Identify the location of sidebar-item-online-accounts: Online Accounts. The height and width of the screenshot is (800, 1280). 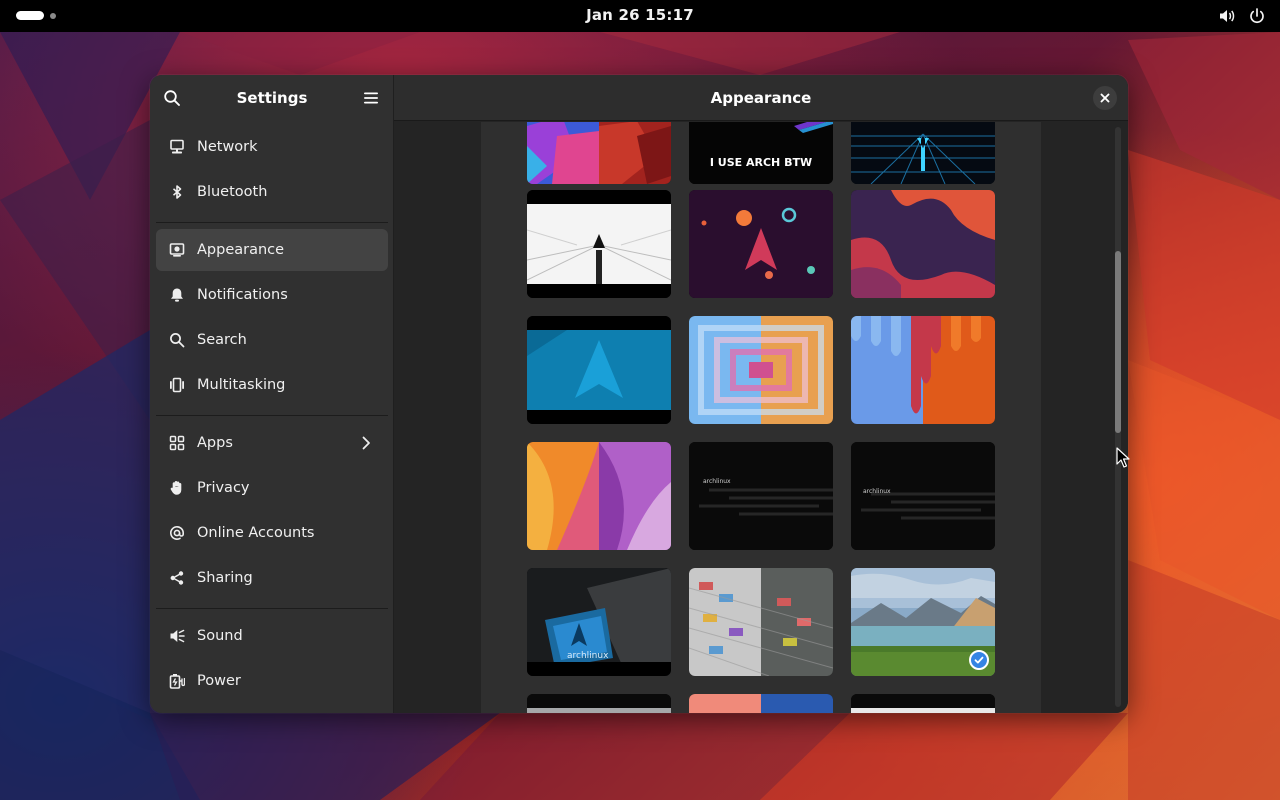
(272, 533).